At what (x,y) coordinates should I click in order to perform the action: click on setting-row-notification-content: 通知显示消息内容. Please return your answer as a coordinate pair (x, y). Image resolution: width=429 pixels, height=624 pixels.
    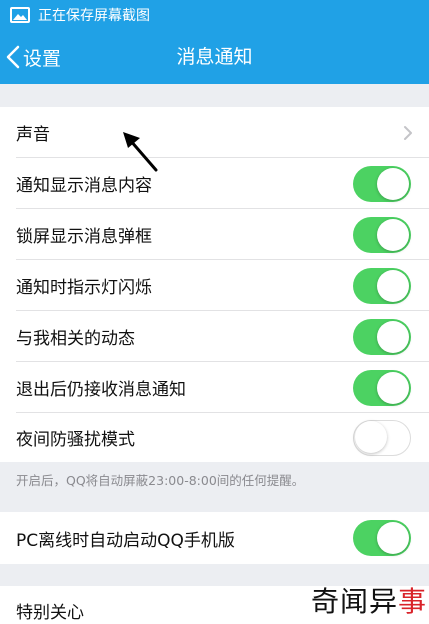
    Looking at the image, I should click on (214, 183).